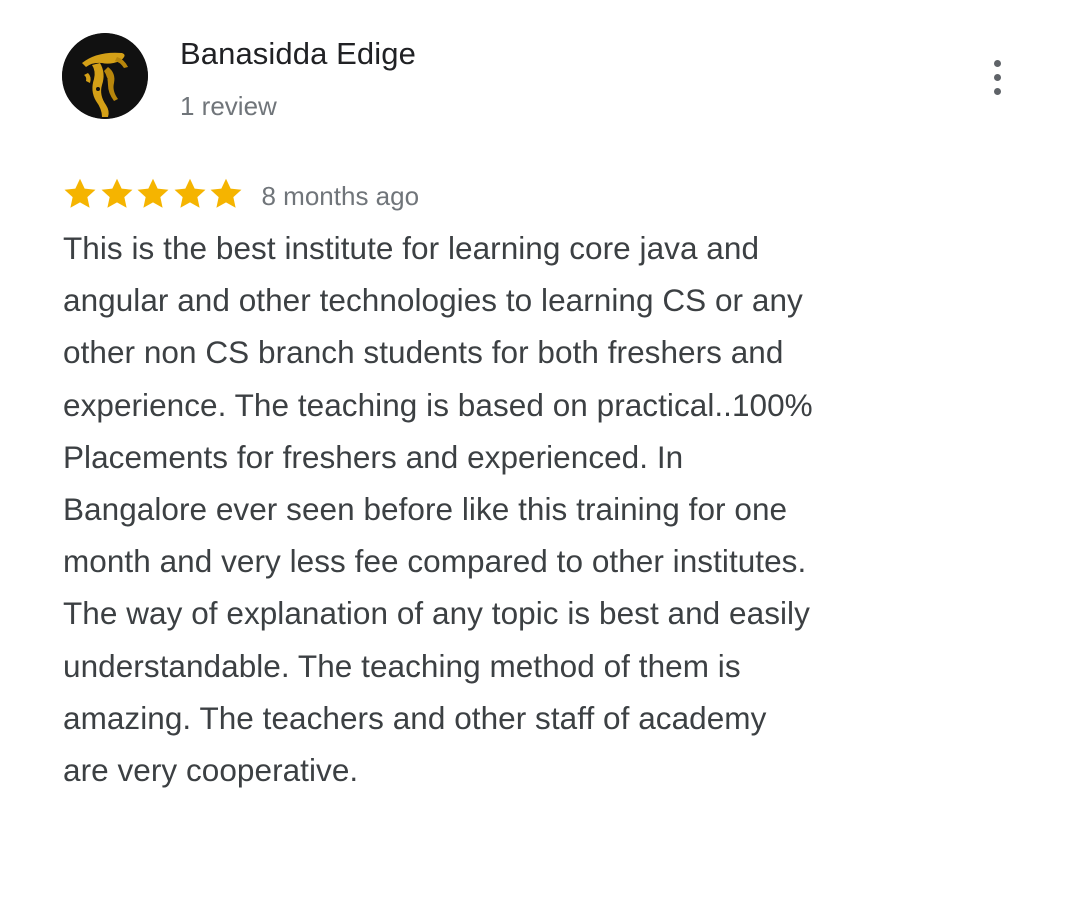  Describe the element at coordinates (340, 195) in the screenshot. I see `review-time: 8 months ago` at that location.